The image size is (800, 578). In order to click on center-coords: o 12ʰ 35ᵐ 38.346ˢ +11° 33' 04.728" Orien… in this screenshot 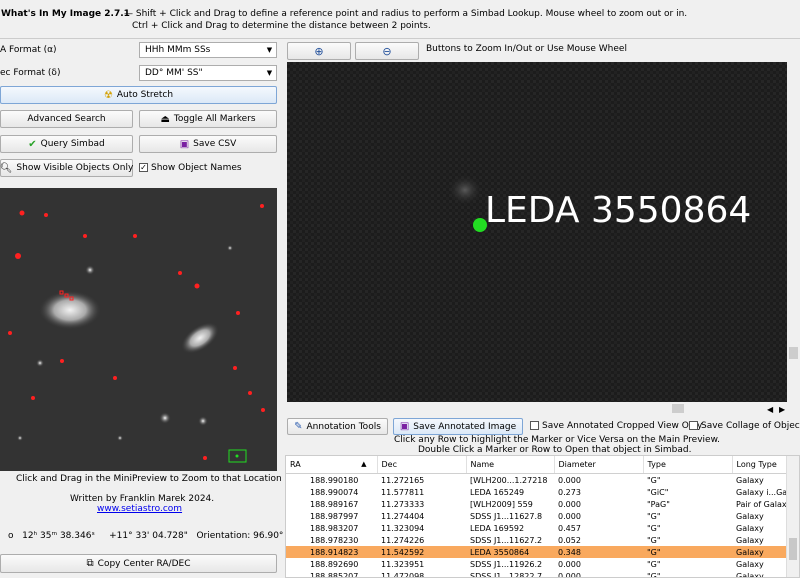, I will do `click(146, 536)`.